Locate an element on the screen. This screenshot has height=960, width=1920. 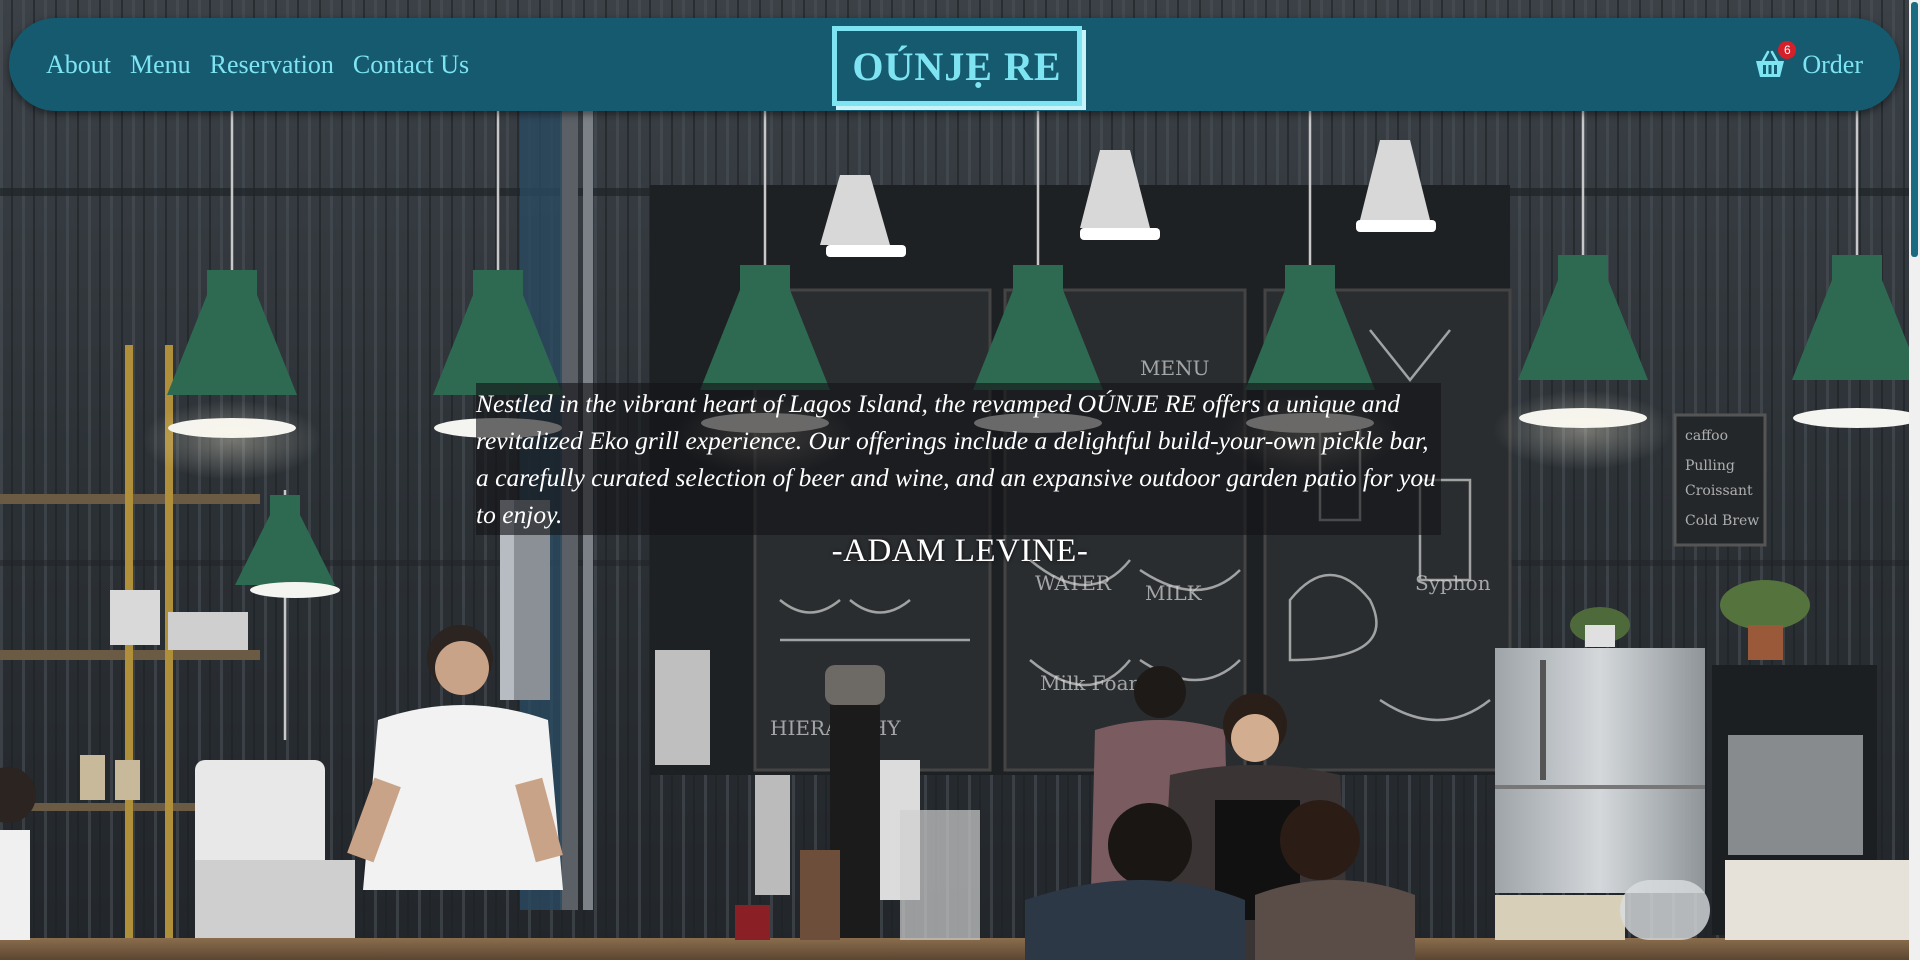
nav-actions: 6 Order is located at coordinates (1807, 64).